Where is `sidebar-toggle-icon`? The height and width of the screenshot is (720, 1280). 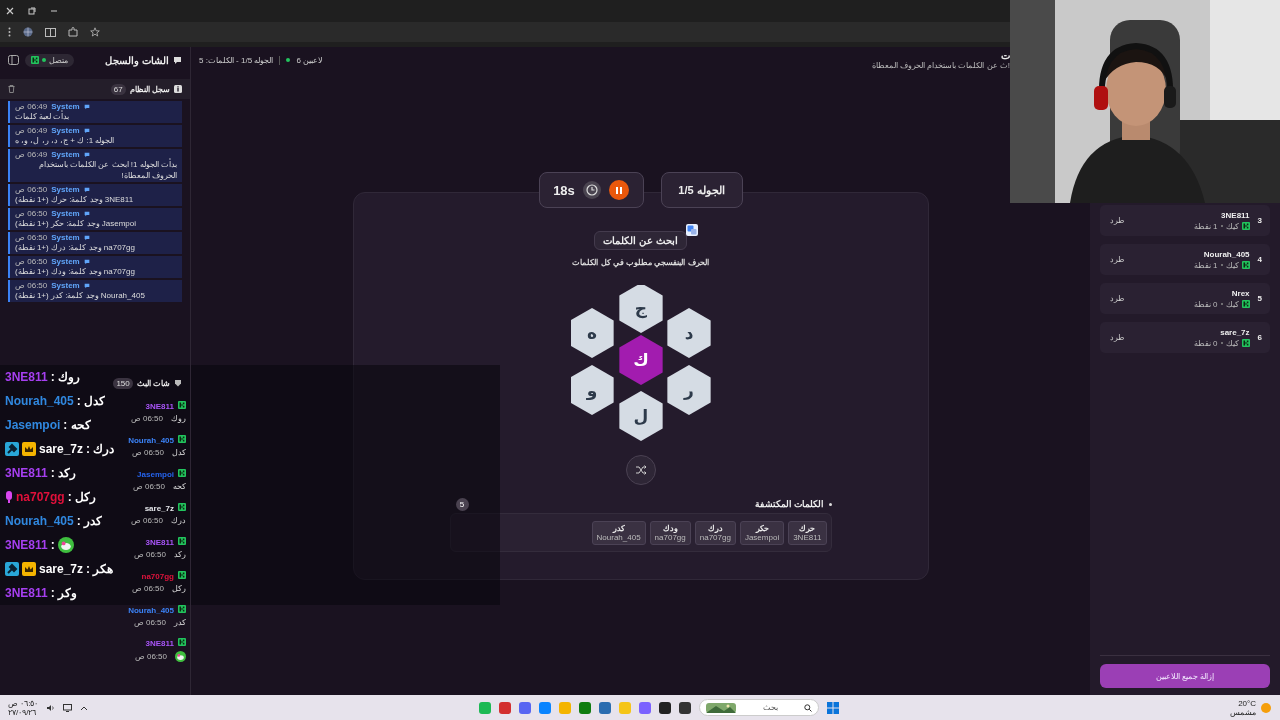
sidebar-toggle-icon is located at coordinates (13, 60).